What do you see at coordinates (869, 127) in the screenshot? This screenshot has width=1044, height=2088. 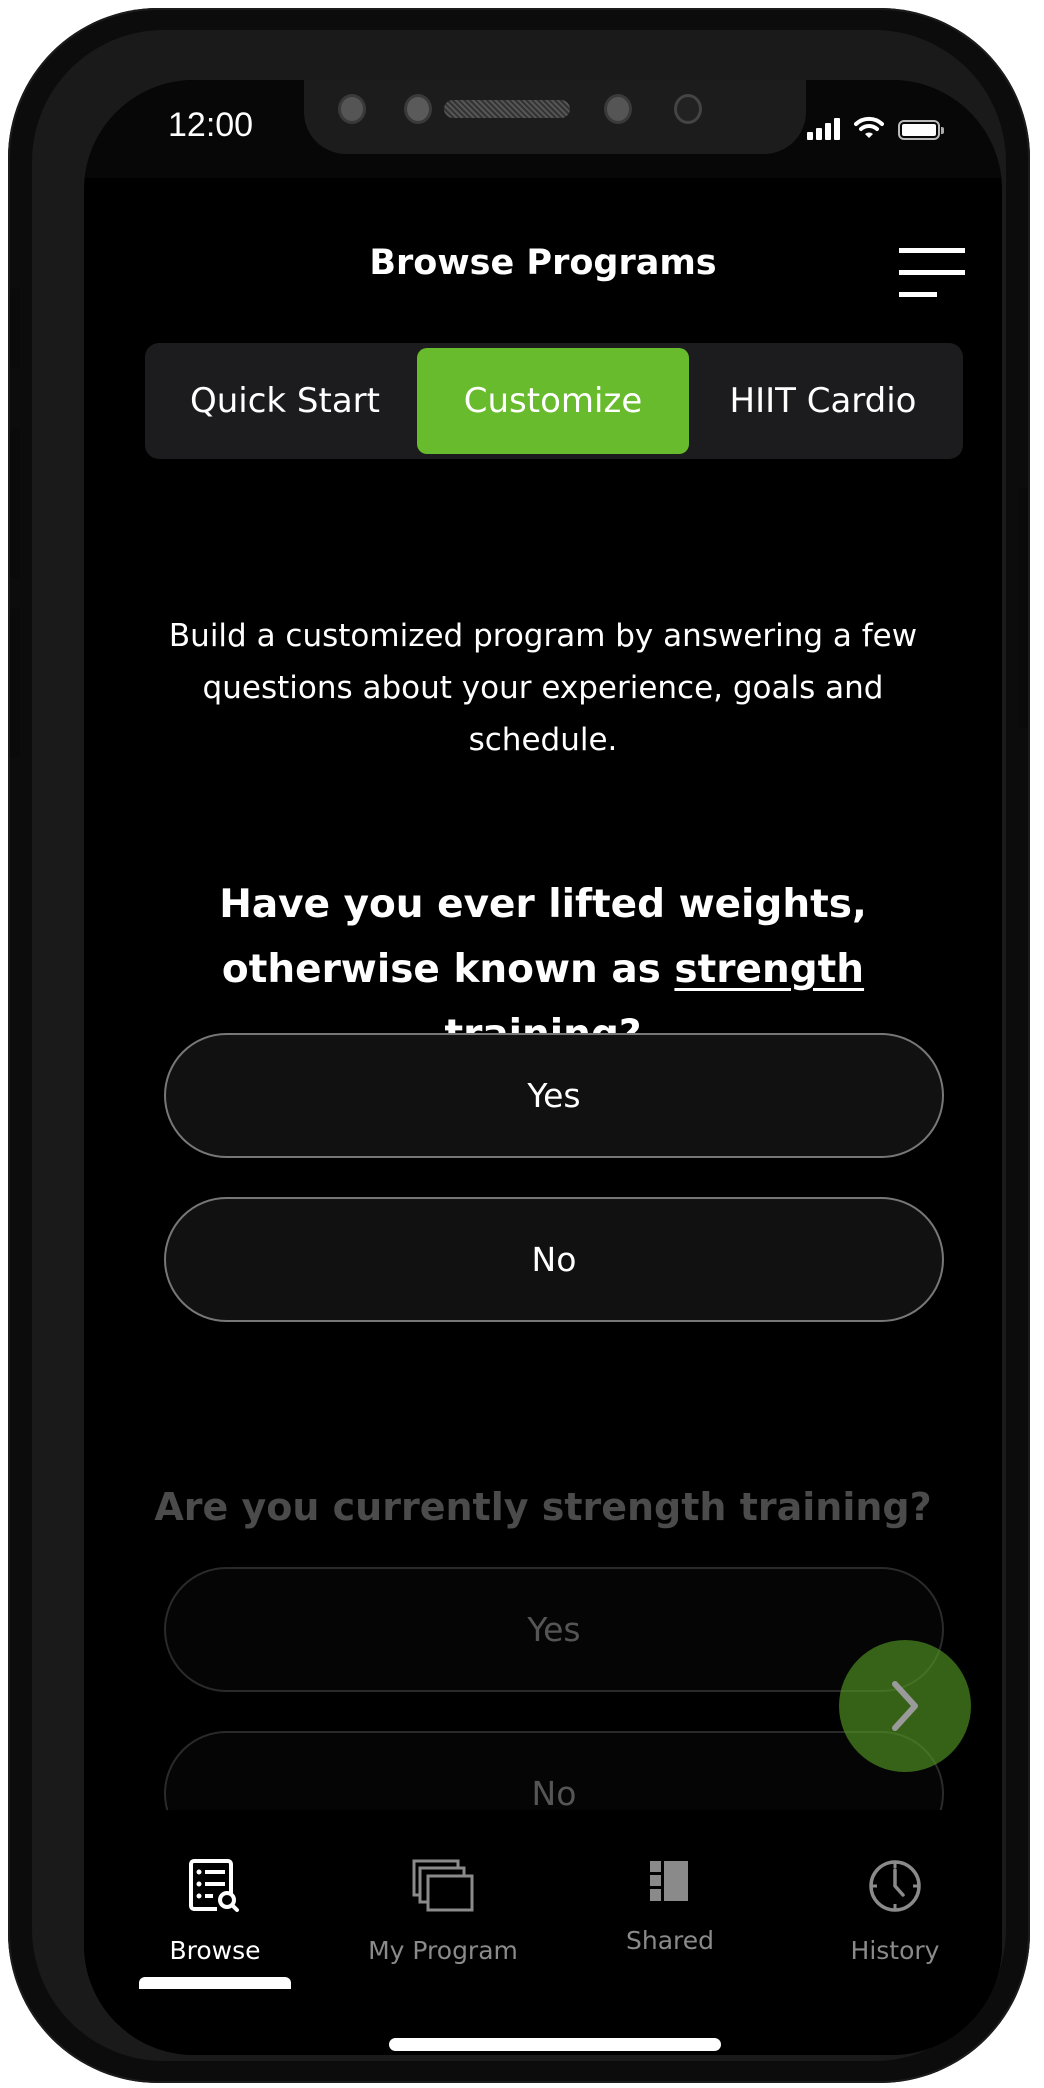 I see `wifi-icon` at bounding box center [869, 127].